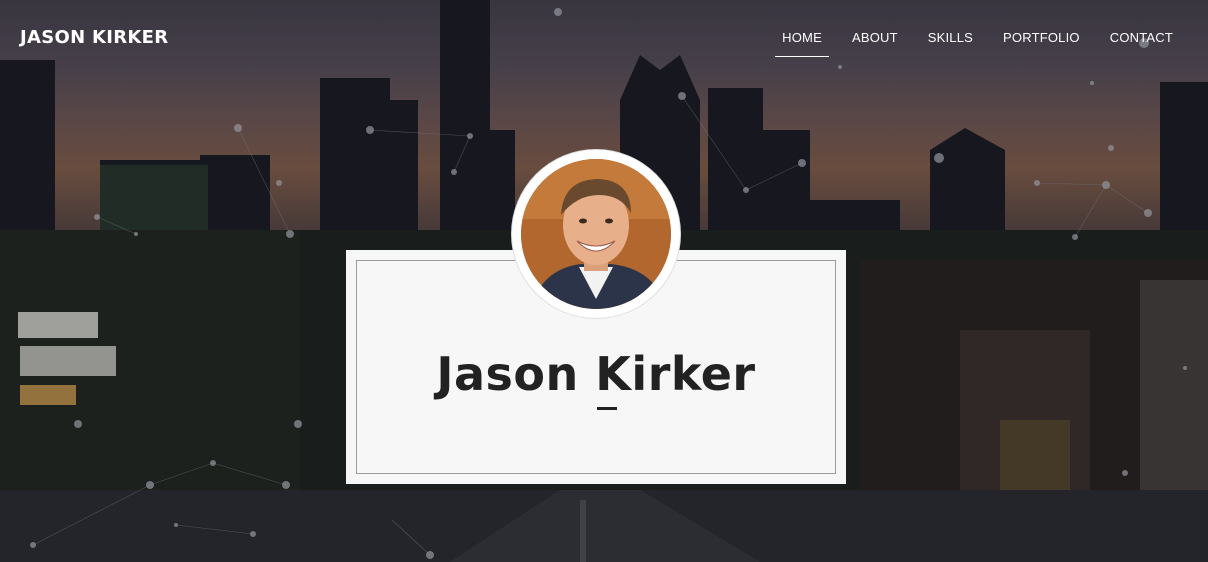 The height and width of the screenshot is (562, 1208). I want to click on nav-item-skills: SKILLS, so click(950, 39).